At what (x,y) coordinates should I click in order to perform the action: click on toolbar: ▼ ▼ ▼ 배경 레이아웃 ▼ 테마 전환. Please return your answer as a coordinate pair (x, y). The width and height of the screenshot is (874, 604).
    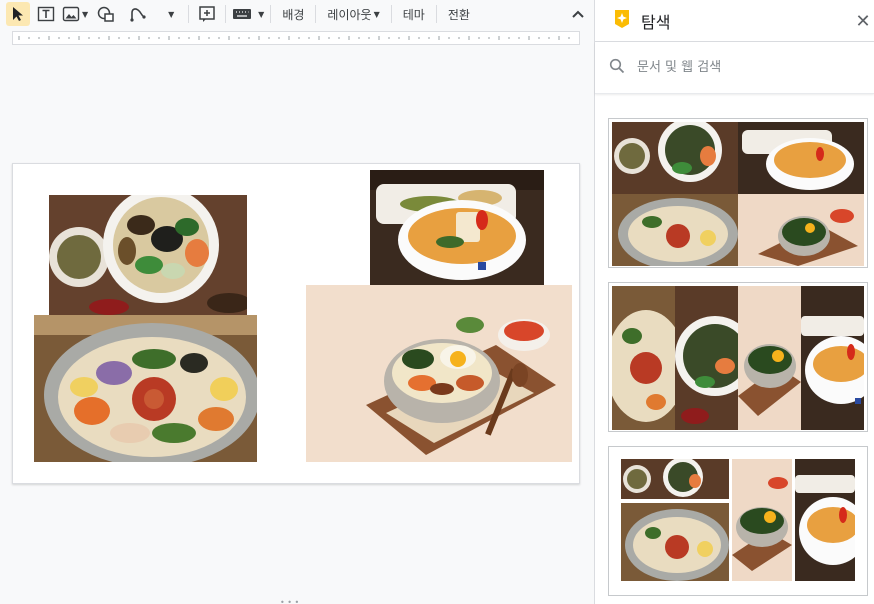
    Looking at the image, I should click on (297, 14).